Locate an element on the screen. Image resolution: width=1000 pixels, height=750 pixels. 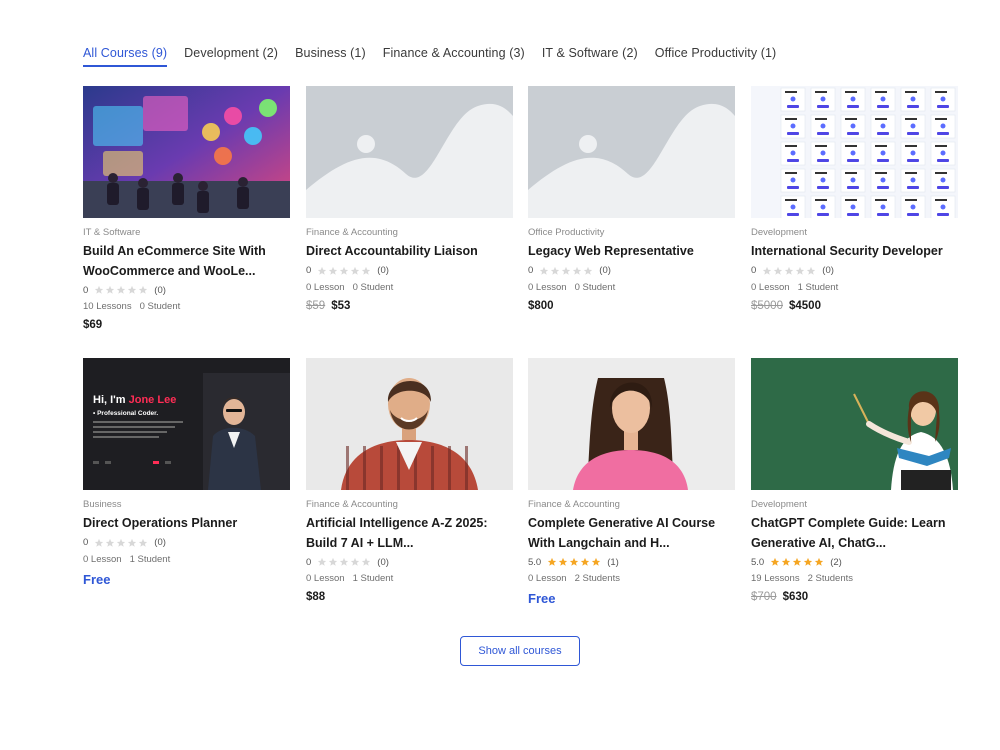
course-meta: 19 Lessons 2 Students is located at coordinates (854, 579).